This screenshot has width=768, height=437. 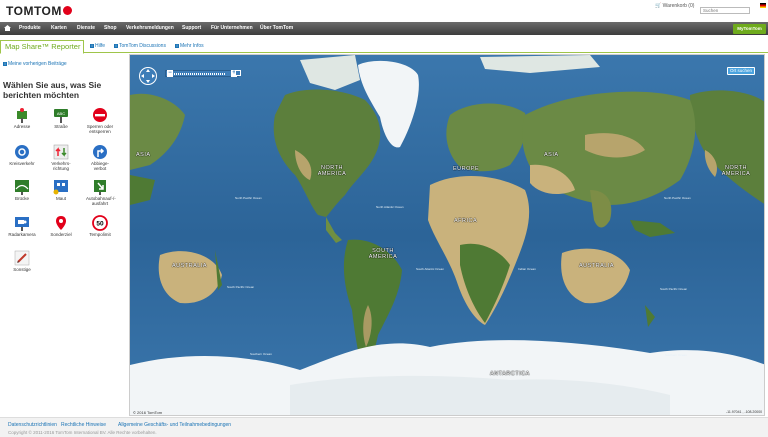 I want to click on block-road-icon, so click(x=100, y=115).